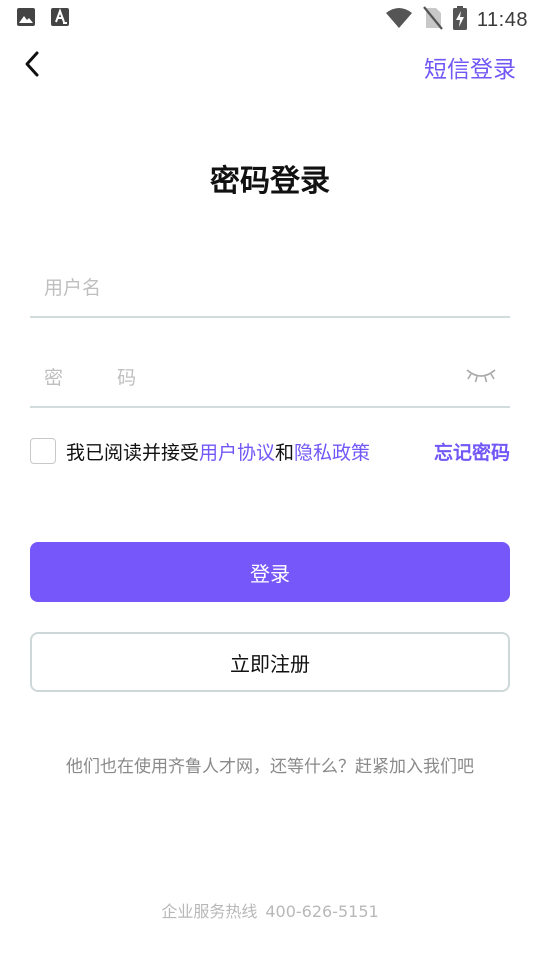 This screenshot has height=960, width=540. I want to click on status-left-icons, so click(43, 19).